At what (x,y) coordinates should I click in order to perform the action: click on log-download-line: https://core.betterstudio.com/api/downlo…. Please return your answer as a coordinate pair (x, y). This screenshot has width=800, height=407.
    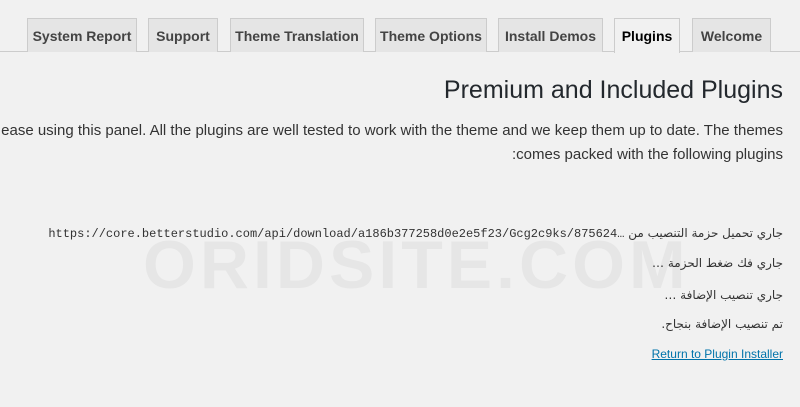
    Looking at the image, I should click on (415, 233).